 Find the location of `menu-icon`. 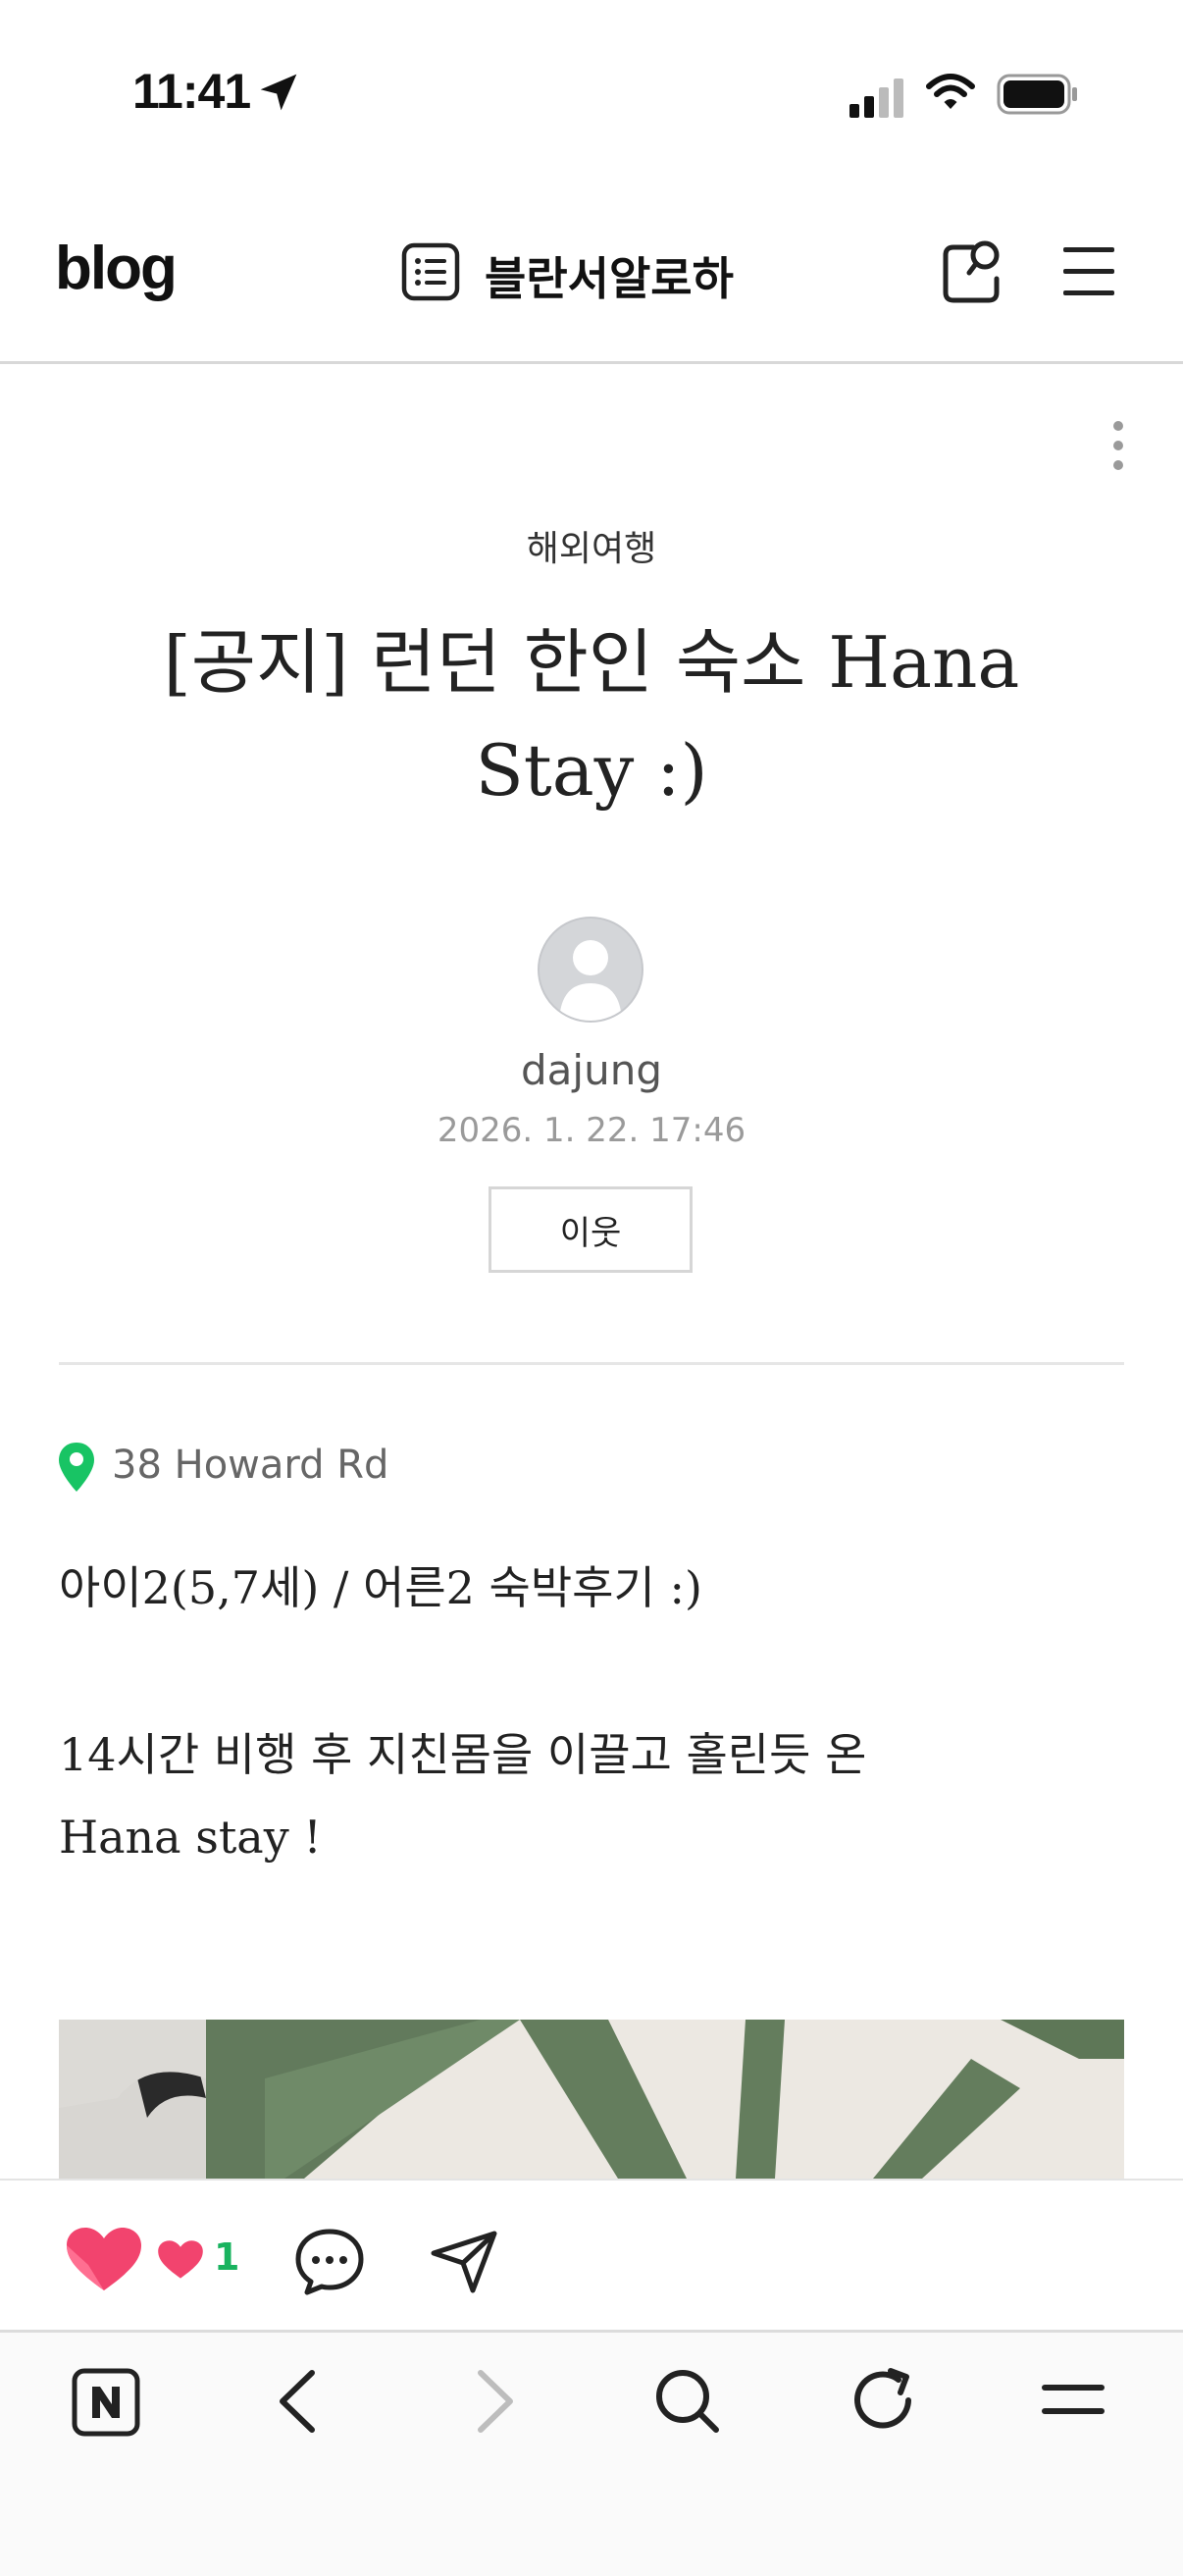

menu-icon is located at coordinates (1073, 2400).